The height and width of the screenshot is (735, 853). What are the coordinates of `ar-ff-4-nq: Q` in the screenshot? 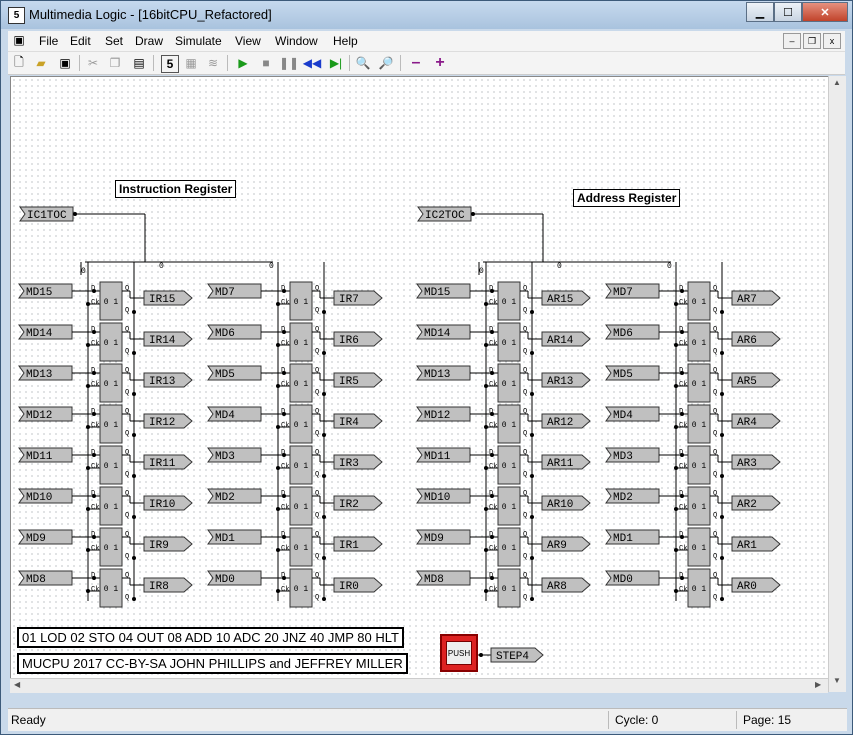 It's located at (715, 475).